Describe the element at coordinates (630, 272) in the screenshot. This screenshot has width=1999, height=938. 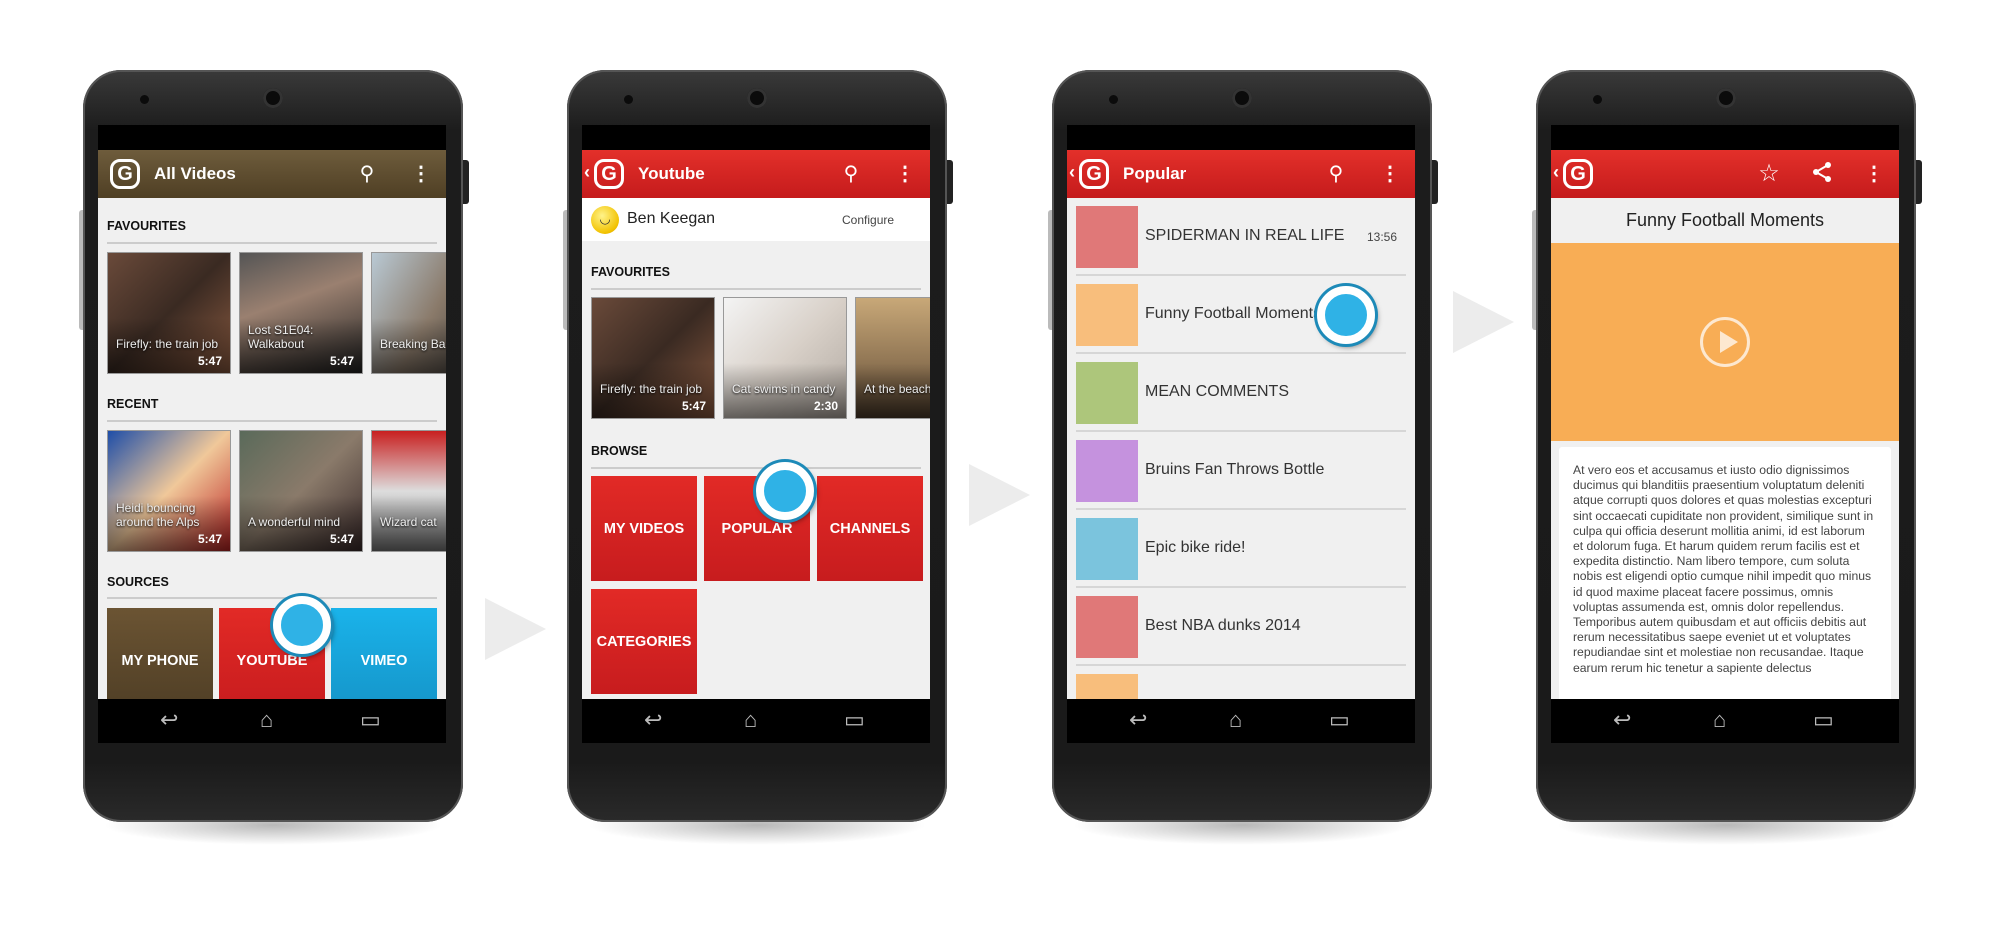
I see `section-favourites: FAVOURITES` at that location.